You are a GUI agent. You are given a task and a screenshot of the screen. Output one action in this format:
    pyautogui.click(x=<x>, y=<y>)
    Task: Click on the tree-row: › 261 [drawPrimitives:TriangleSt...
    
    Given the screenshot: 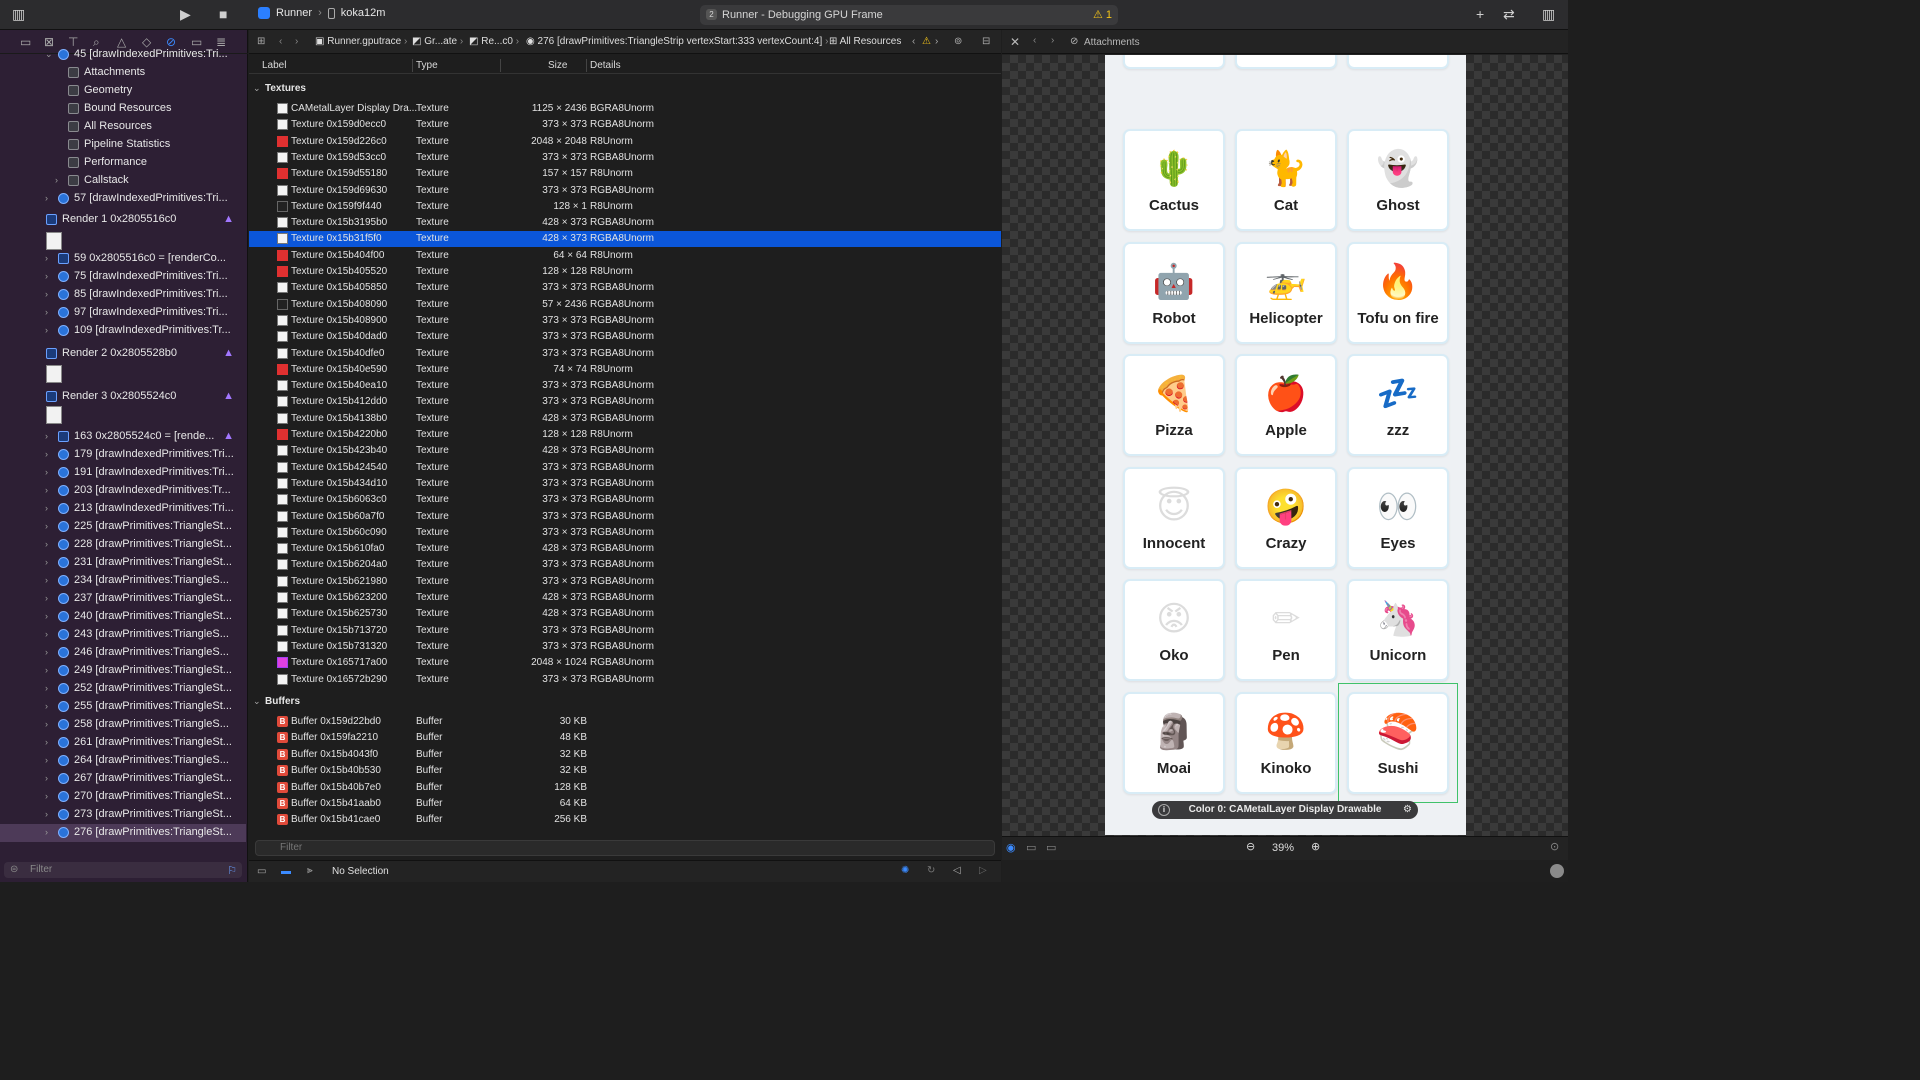 What is the action you would take?
    pyautogui.click(x=123, y=743)
    